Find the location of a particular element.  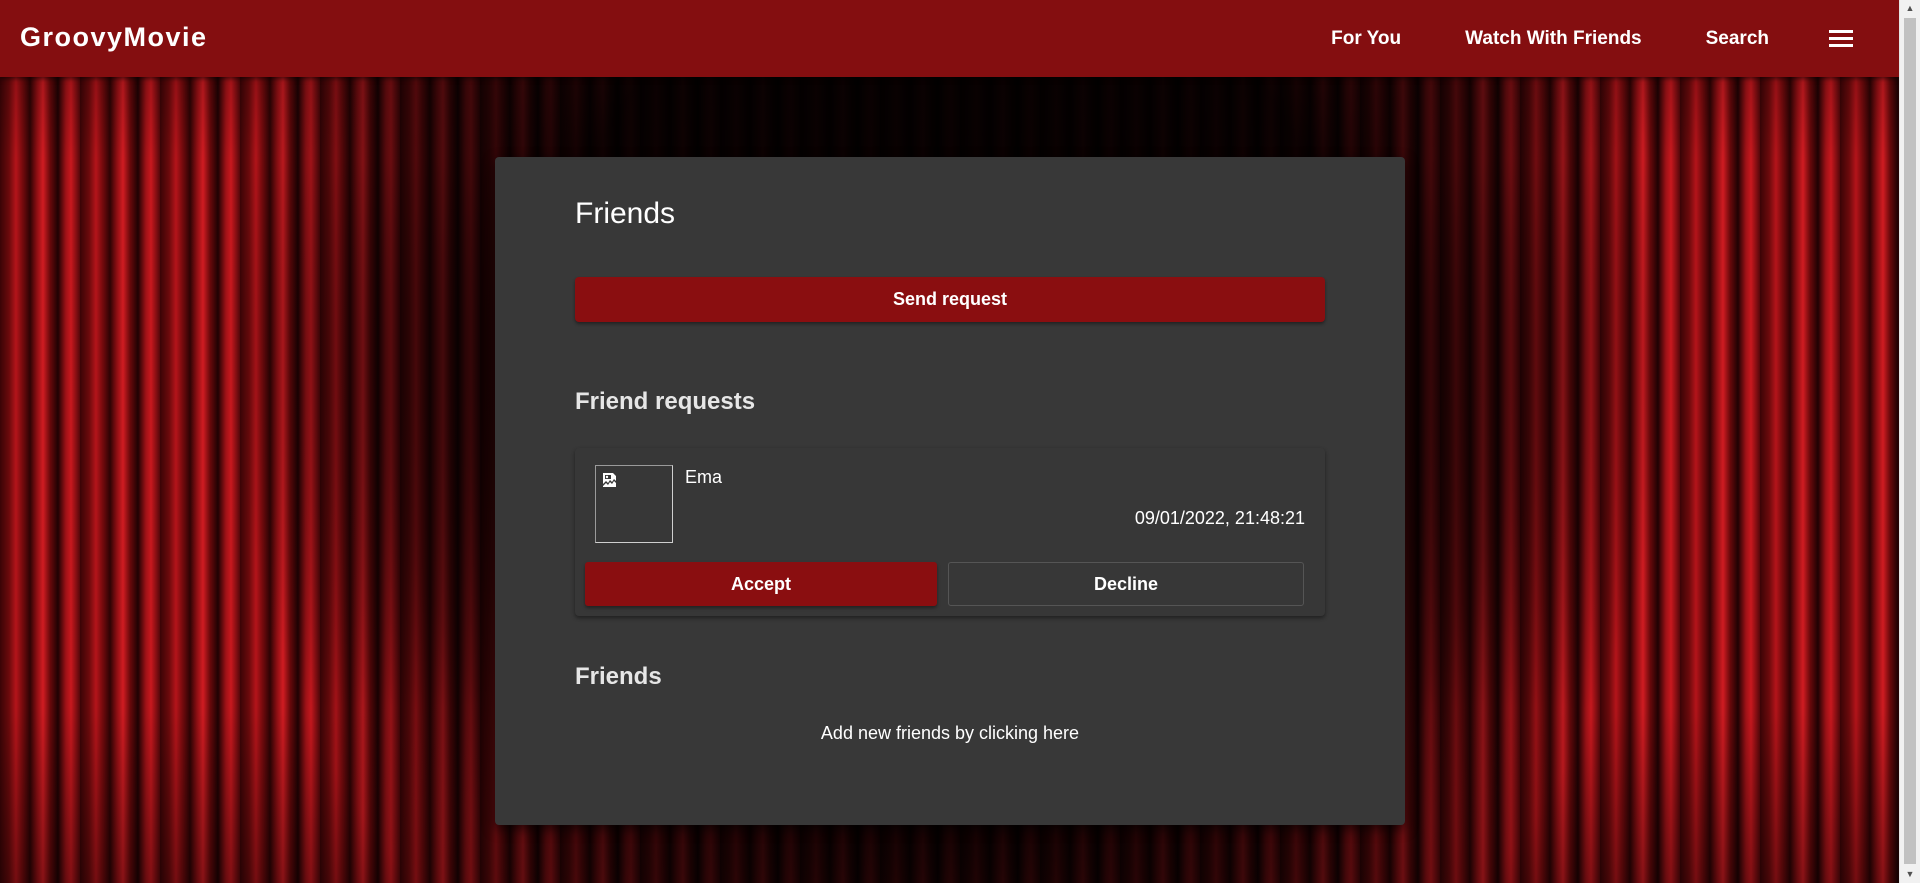

nav-link-for-you: For You is located at coordinates (1366, 39).